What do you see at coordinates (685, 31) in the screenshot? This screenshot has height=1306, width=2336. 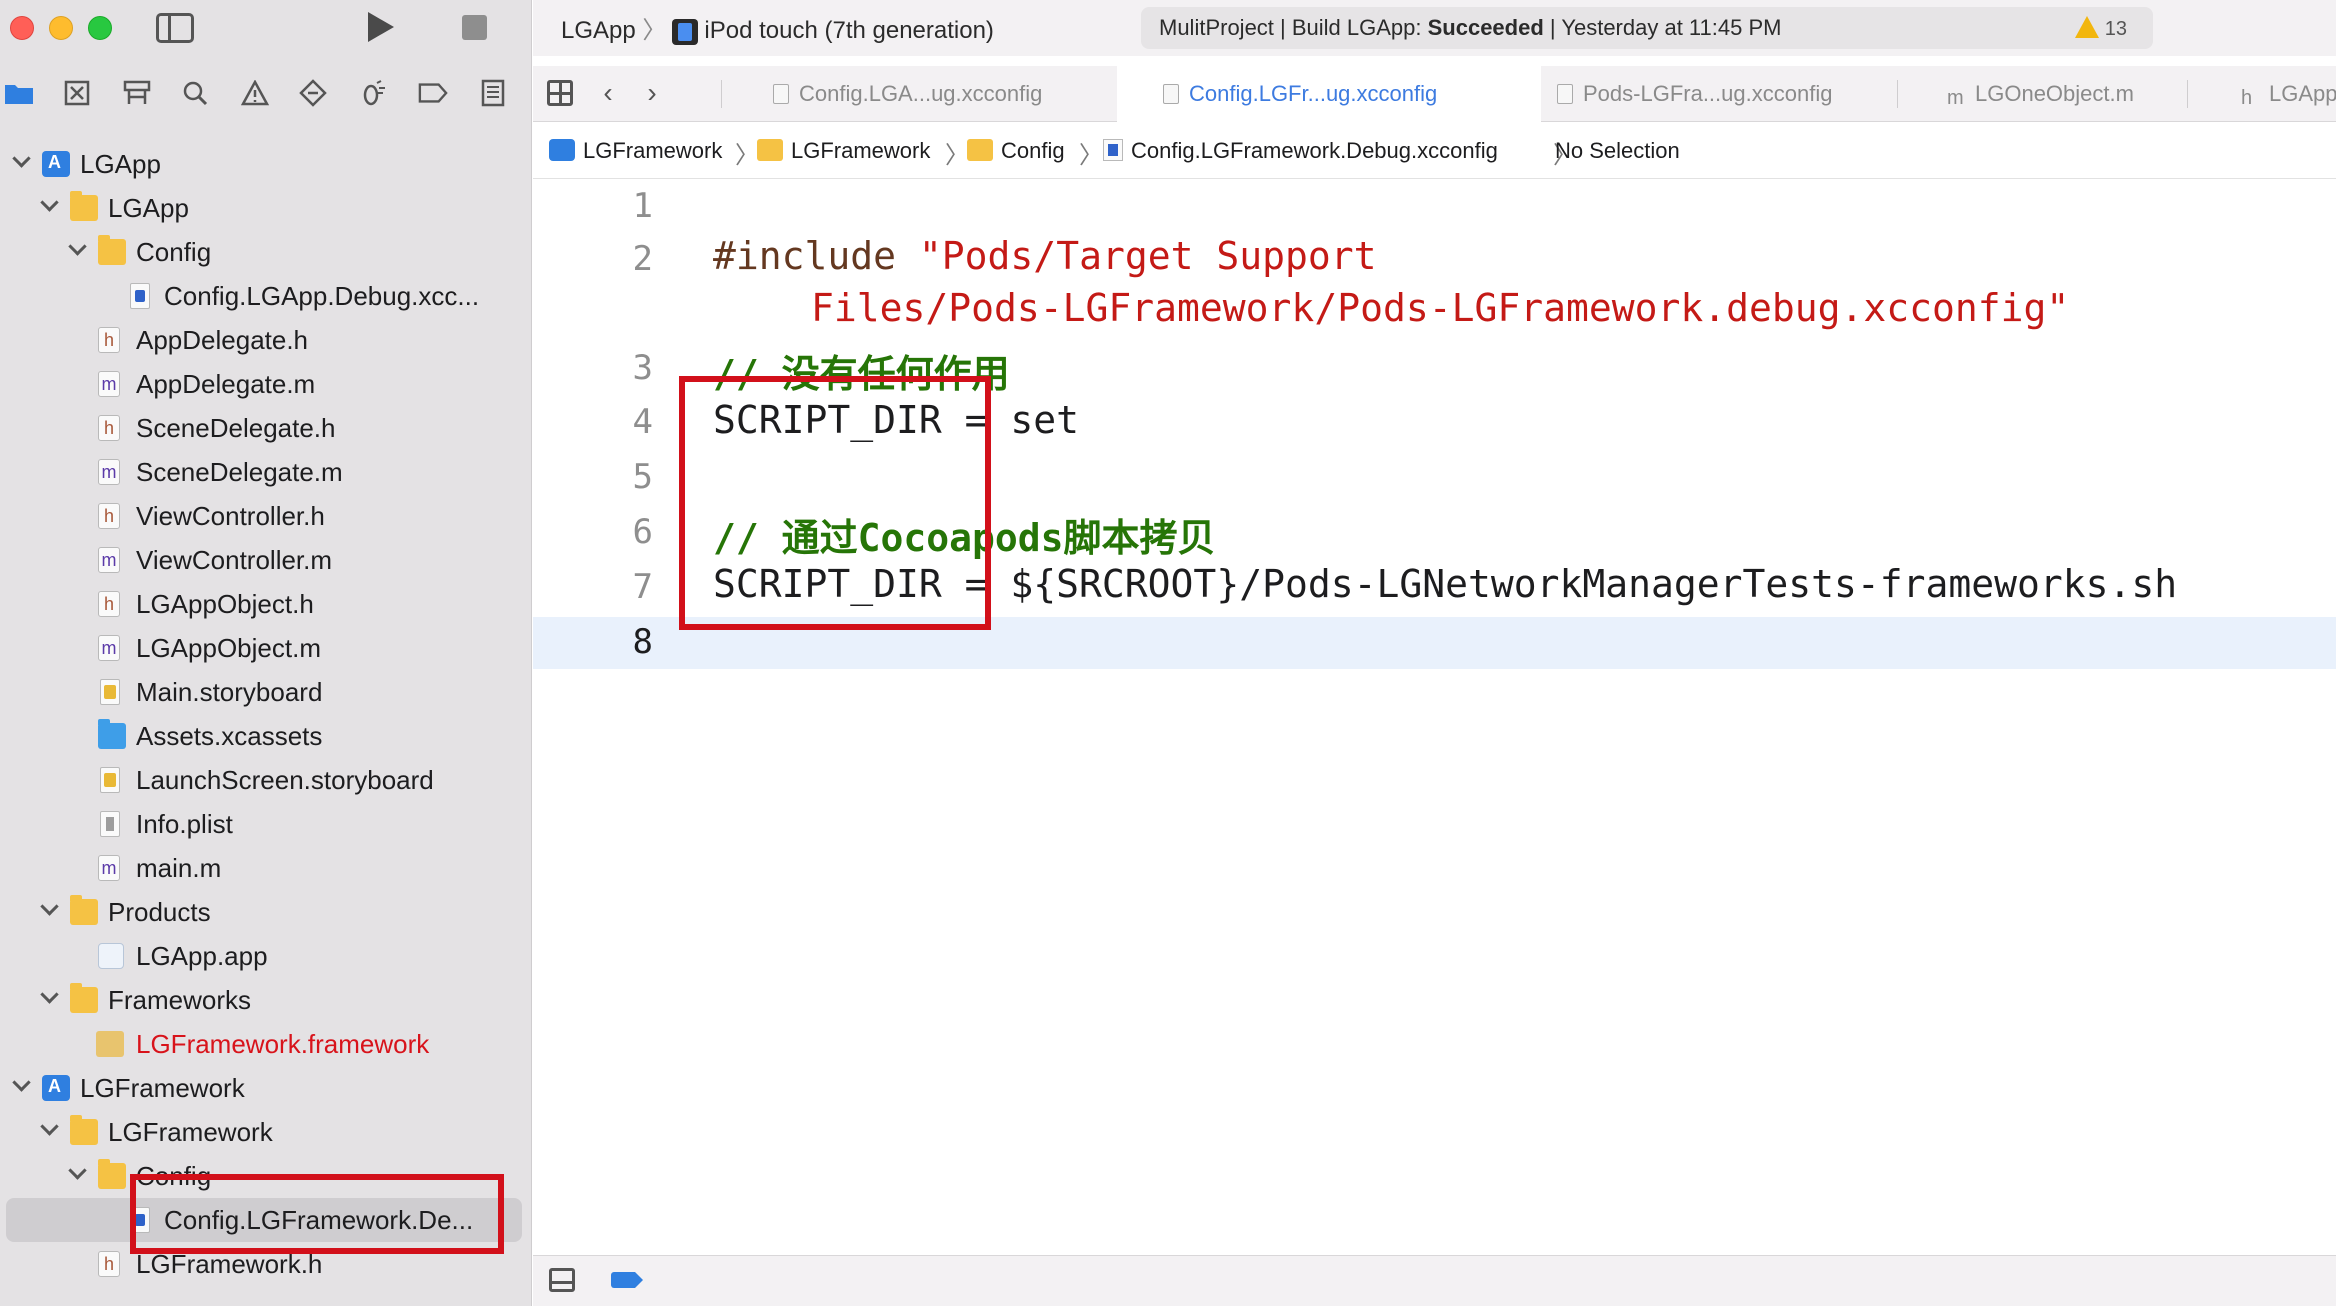 I see `device-icon` at bounding box center [685, 31].